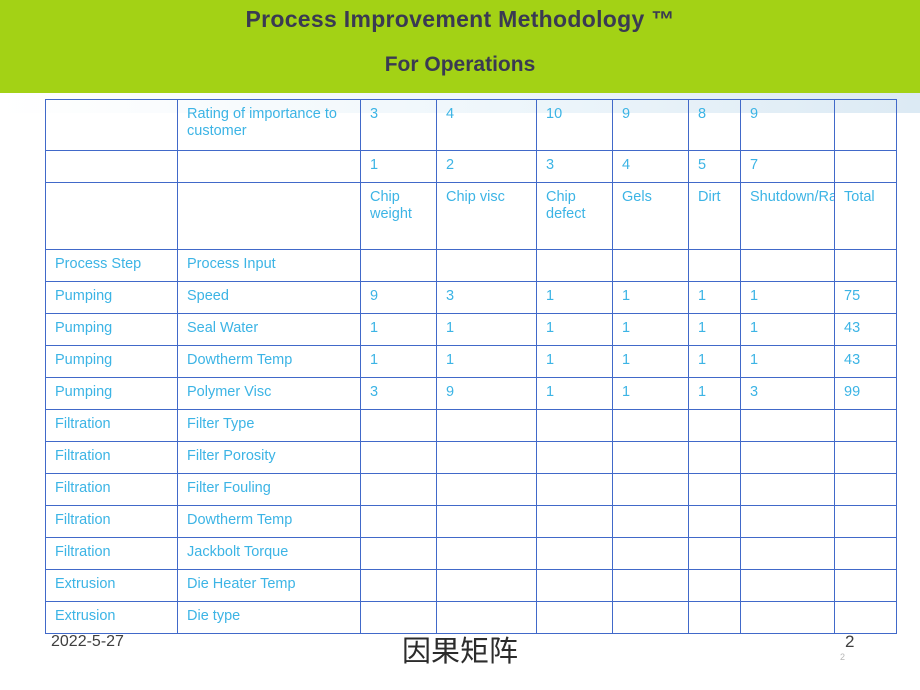 This screenshot has height=690, width=920. Describe the element at coordinates (471, 553) in the screenshot. I see `table-row: Filtration Jackbolt Torque` at that location.